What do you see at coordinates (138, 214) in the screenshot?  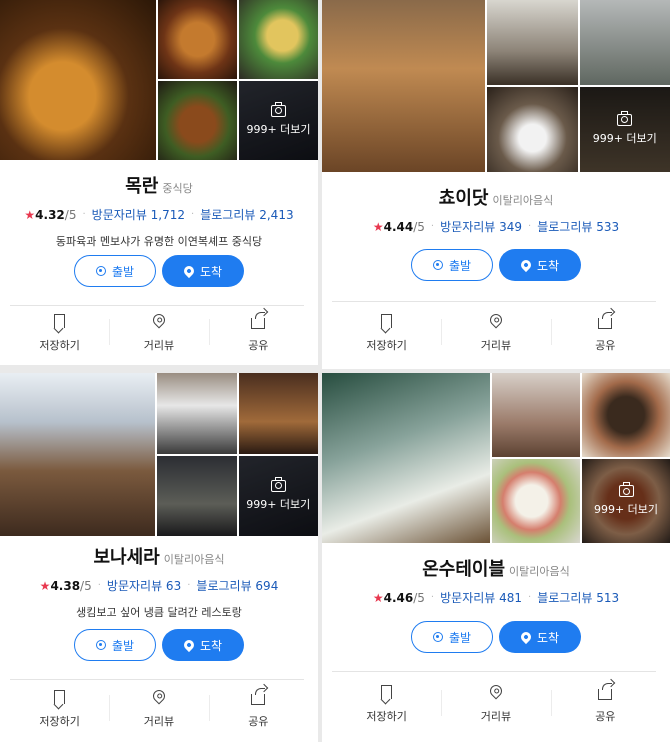 I see `visitor-review-link: 방문자리뷰 1,712` at bounding box center [138, 214].